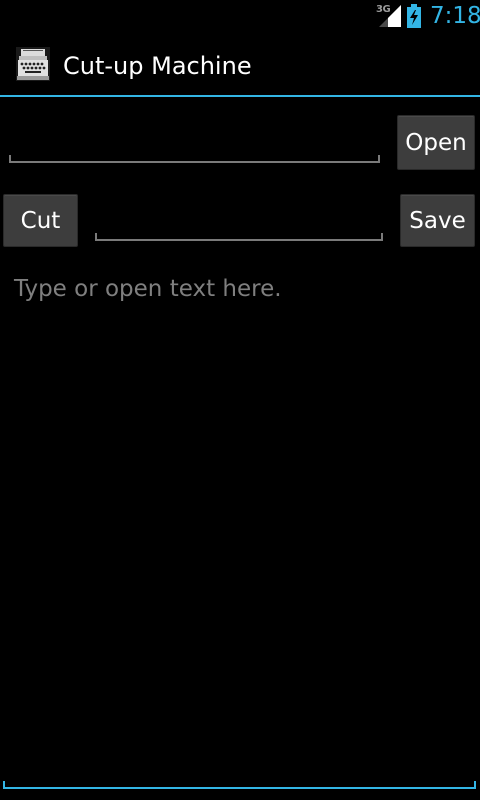  Describe the element at coordinates (437, 220) in the screenshot. I see `save-button: Save` at that location.